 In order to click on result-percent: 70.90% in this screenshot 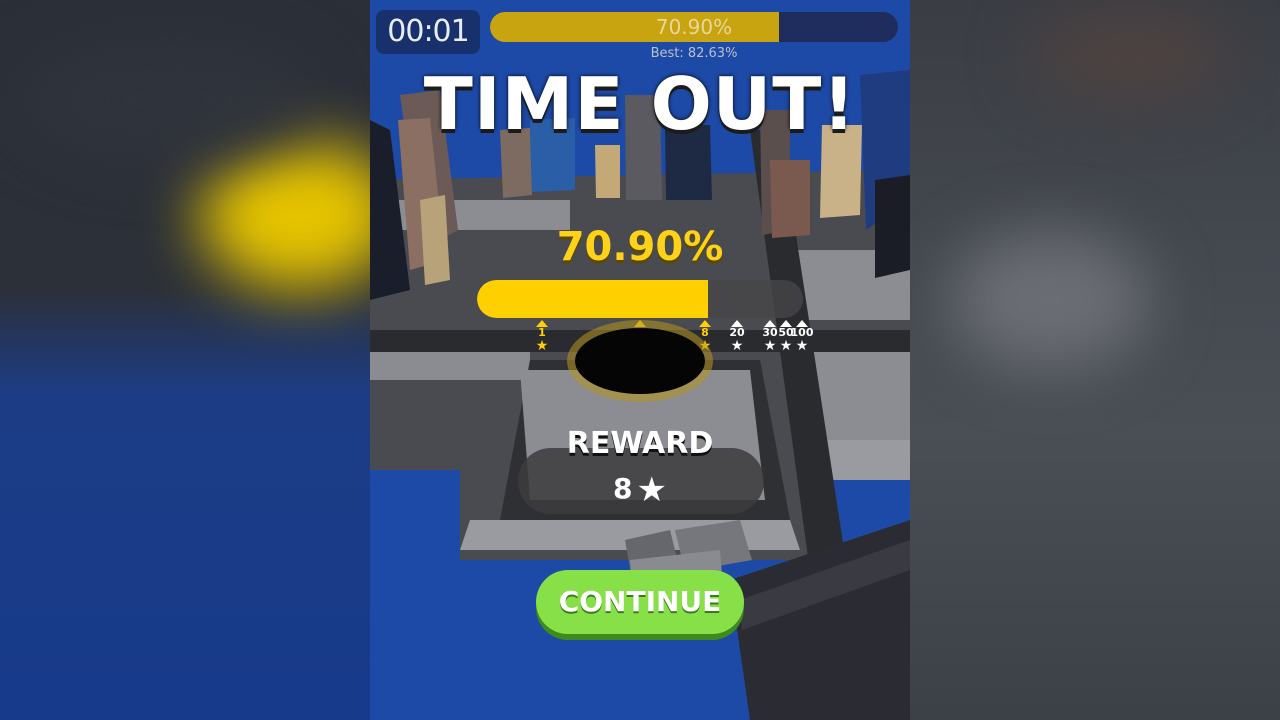, I will do `click(640, 247)`.